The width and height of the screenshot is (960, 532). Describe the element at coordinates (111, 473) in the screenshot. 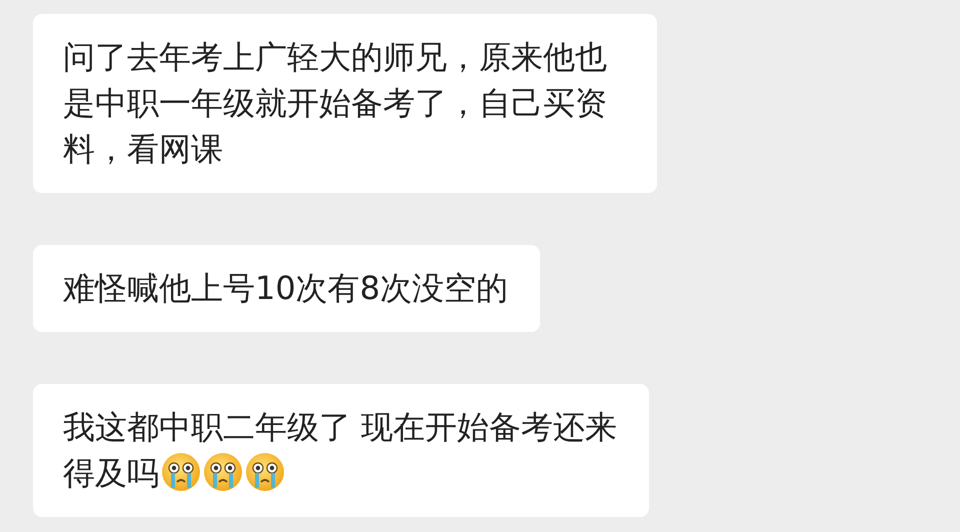

I see `message-text: 得及吗` at that location.